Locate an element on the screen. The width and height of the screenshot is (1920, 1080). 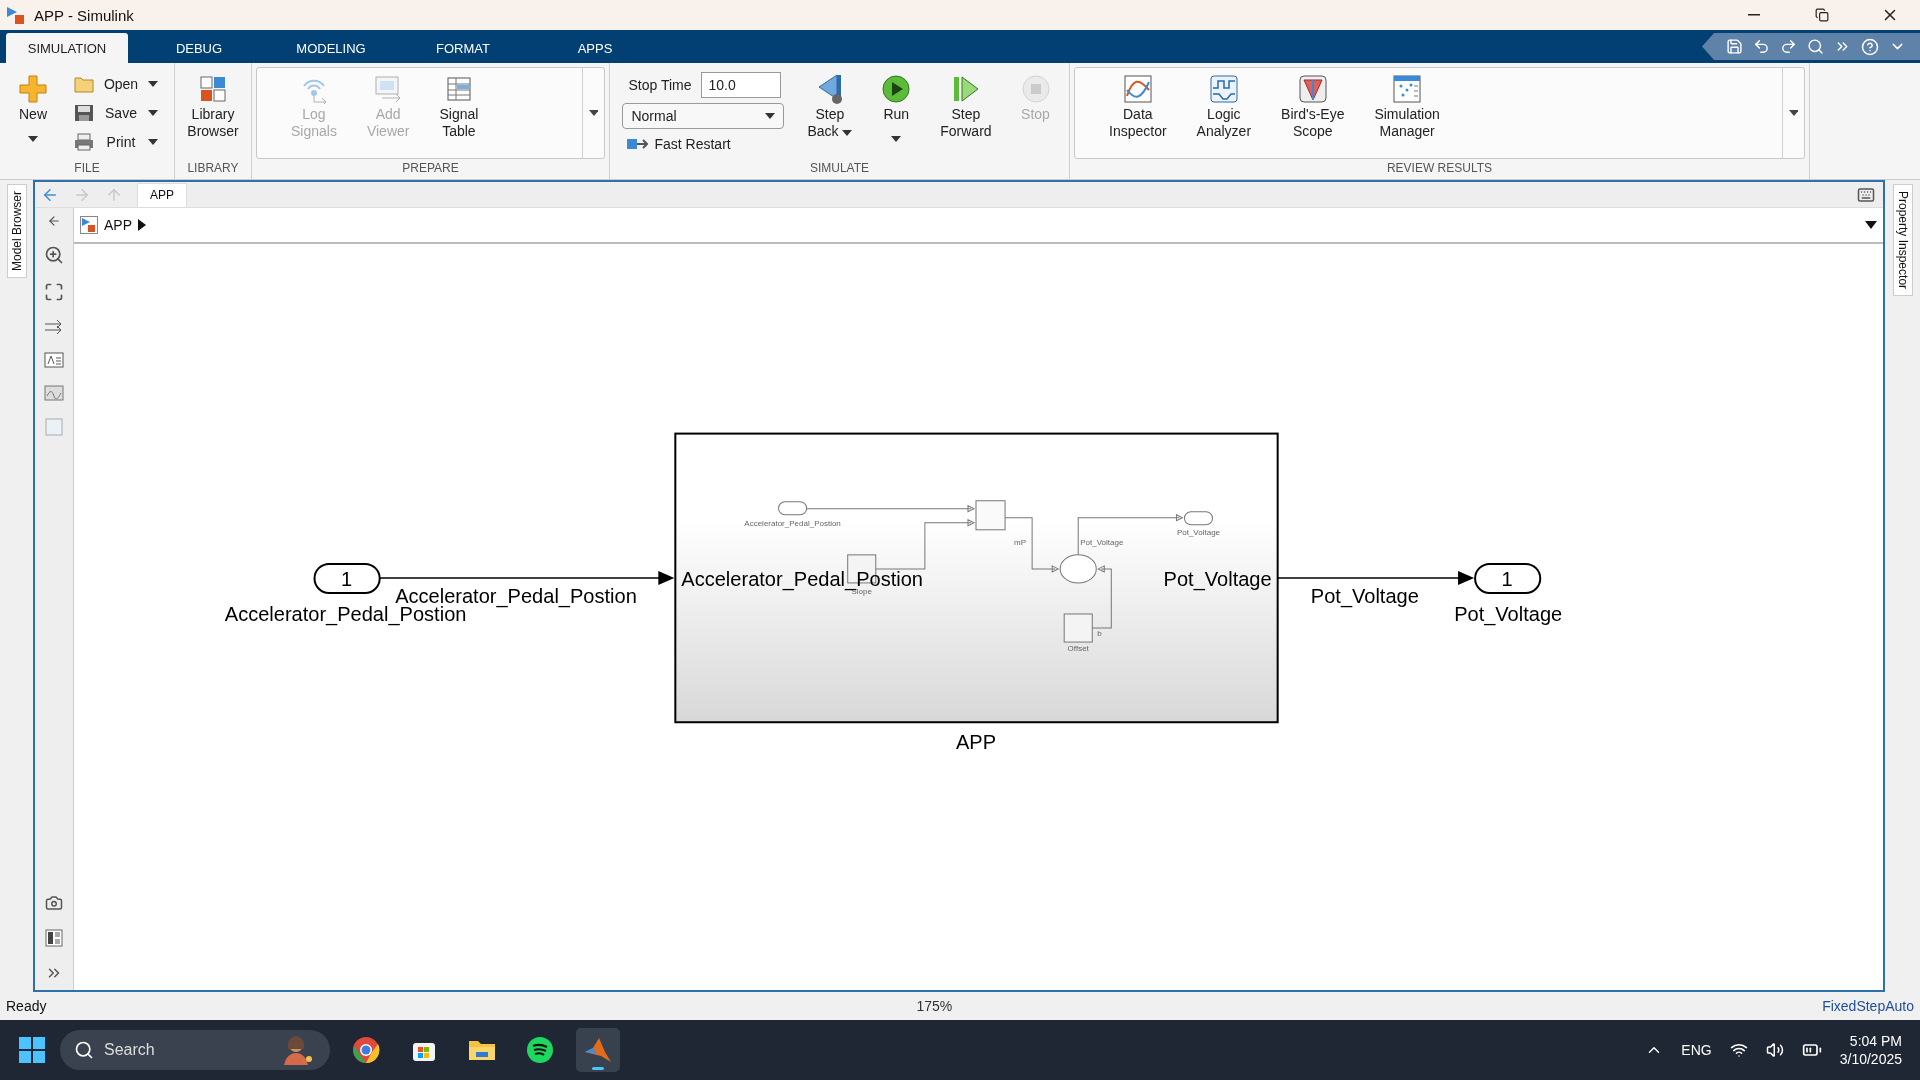
zoom-level: 175% is located at coordinates (934, 1006).